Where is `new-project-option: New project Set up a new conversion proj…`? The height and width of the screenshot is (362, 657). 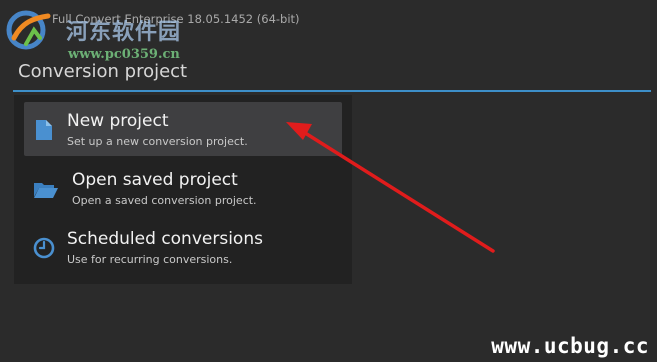 new-project-option: New project Set up a new conversion proj… is located at coordinates (183, 129).